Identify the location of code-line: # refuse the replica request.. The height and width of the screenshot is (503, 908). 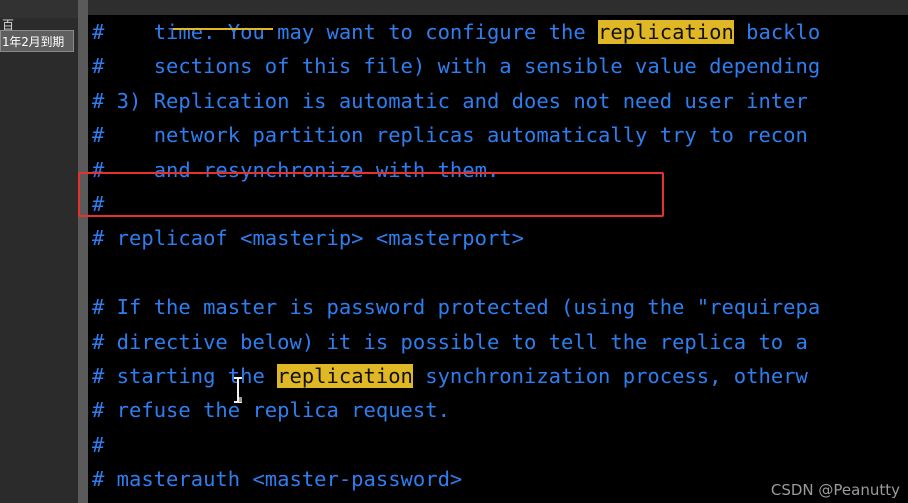
(454, 410).